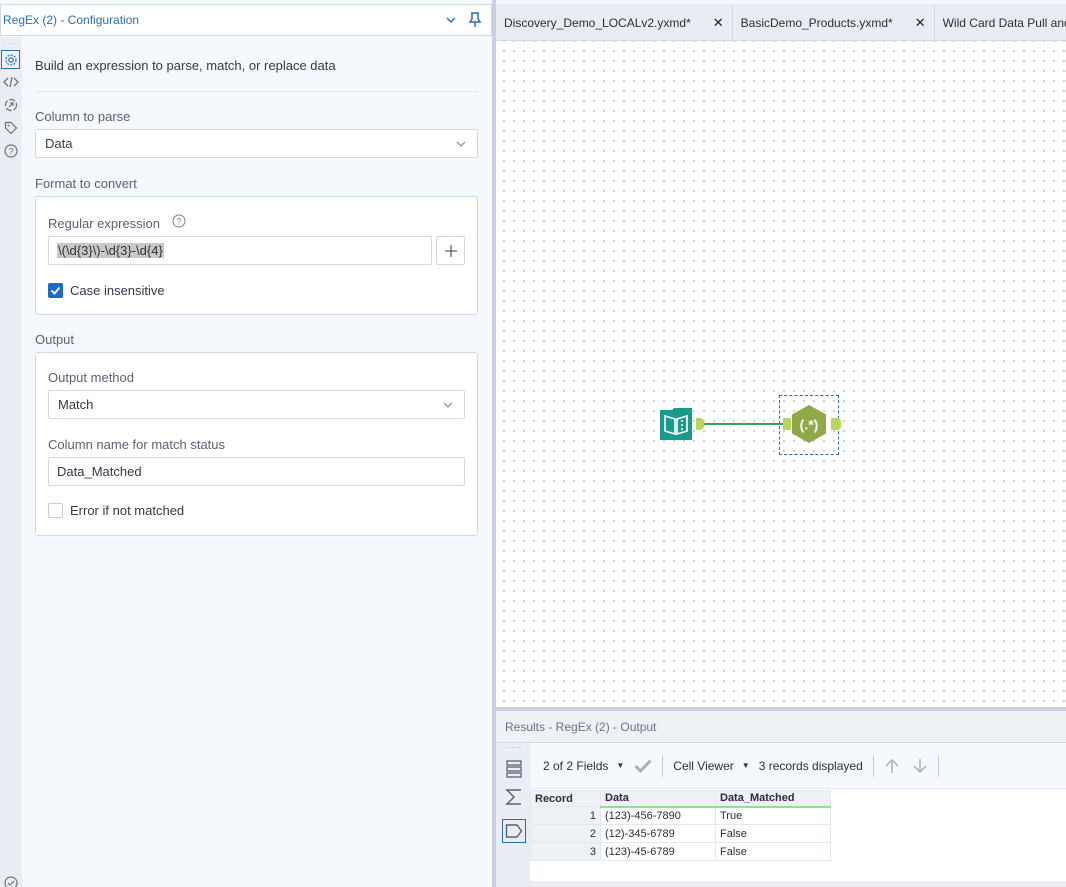 This screenshot has width=1066, height=887. Describe the element at coordinates (10, 880) in the screenshot. I see `check-circle-icon` at that location.